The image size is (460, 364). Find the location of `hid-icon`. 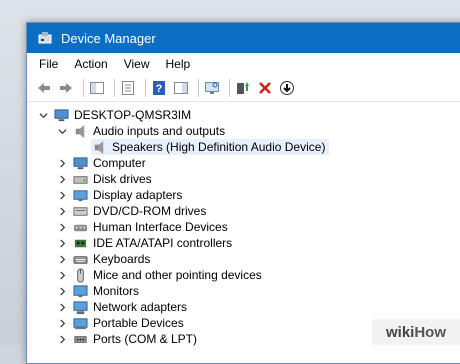

hid-icon is located at coordinates (80, 227).